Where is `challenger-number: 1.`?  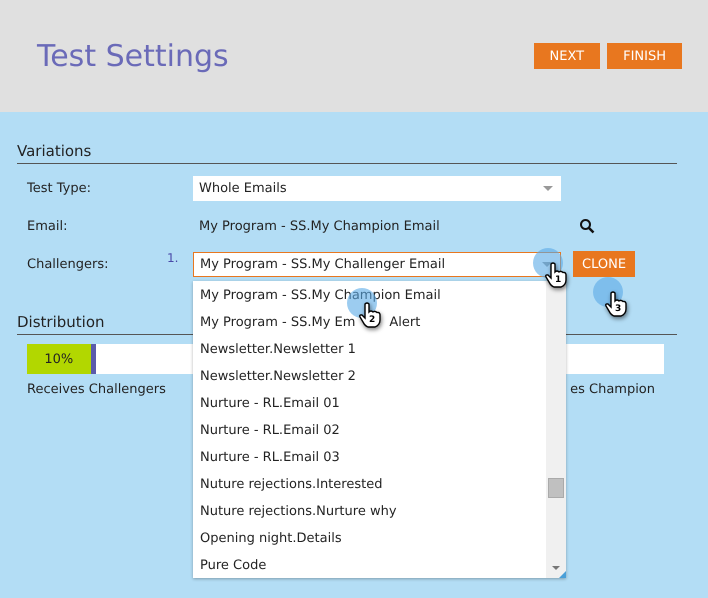
challenger-number: 1. is located at coordinates (173, 257).